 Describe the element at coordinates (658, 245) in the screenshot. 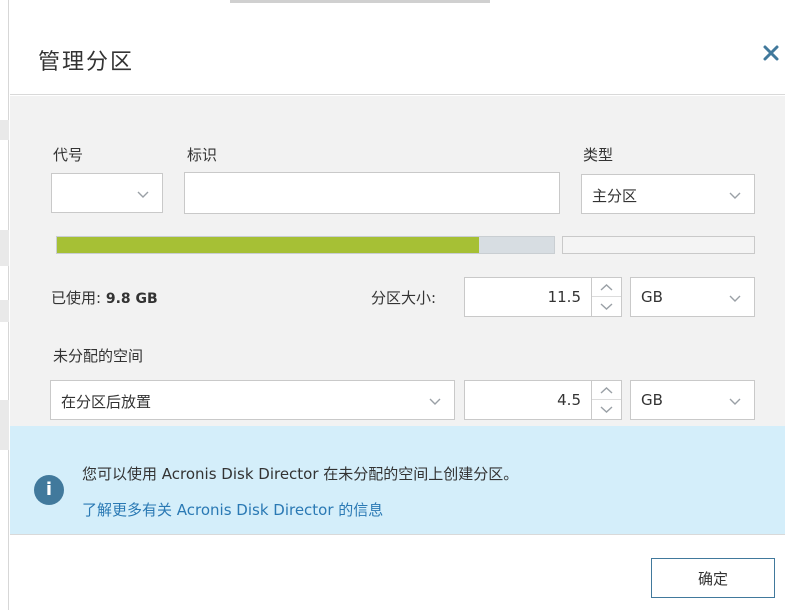

I see `unallocated-space-bar` at that location.